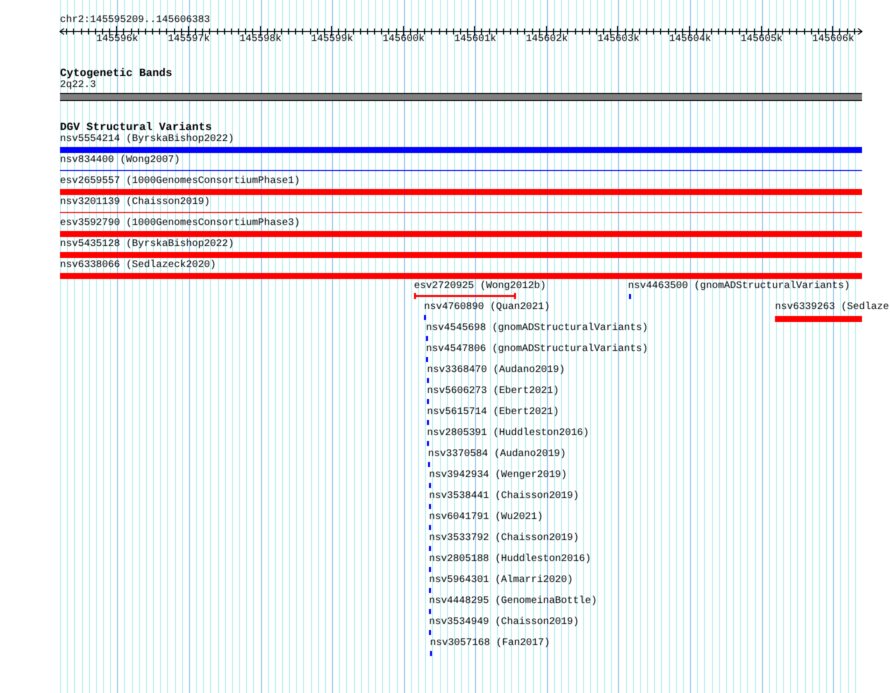 The width and height of the screenshot is (890, 693). I want to click on feature-label: nsv3533792 (Chaisson2019), so click(504, 539).